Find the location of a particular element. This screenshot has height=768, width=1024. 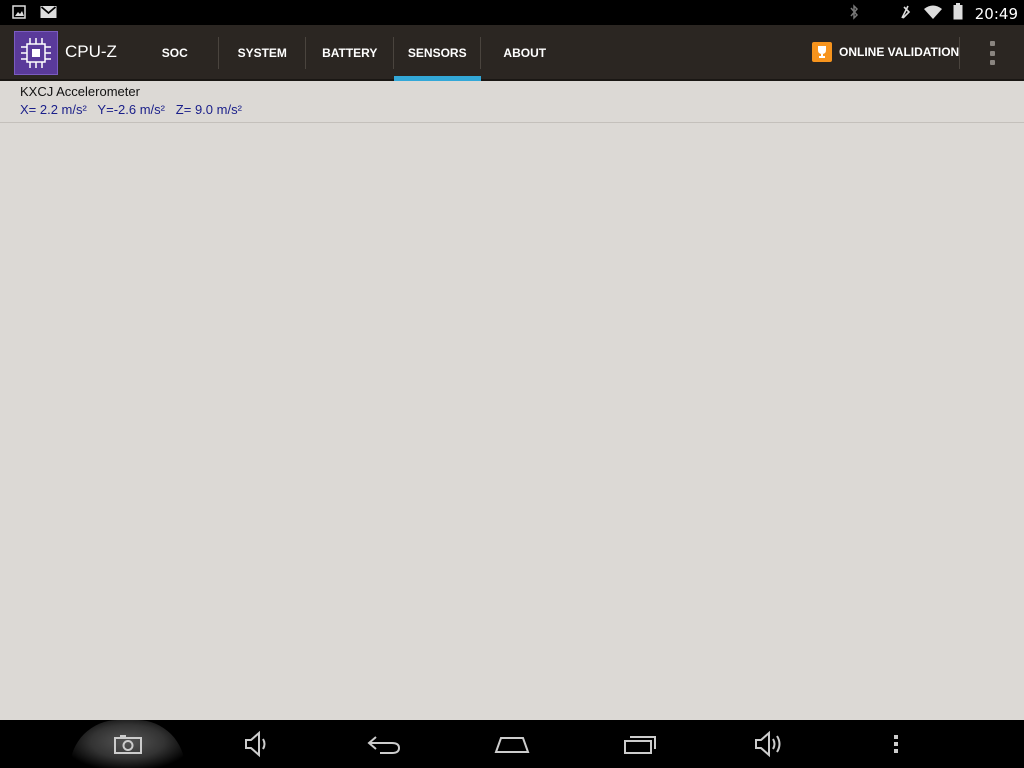

tab-label: SOC is located at coordinates (174, 53).